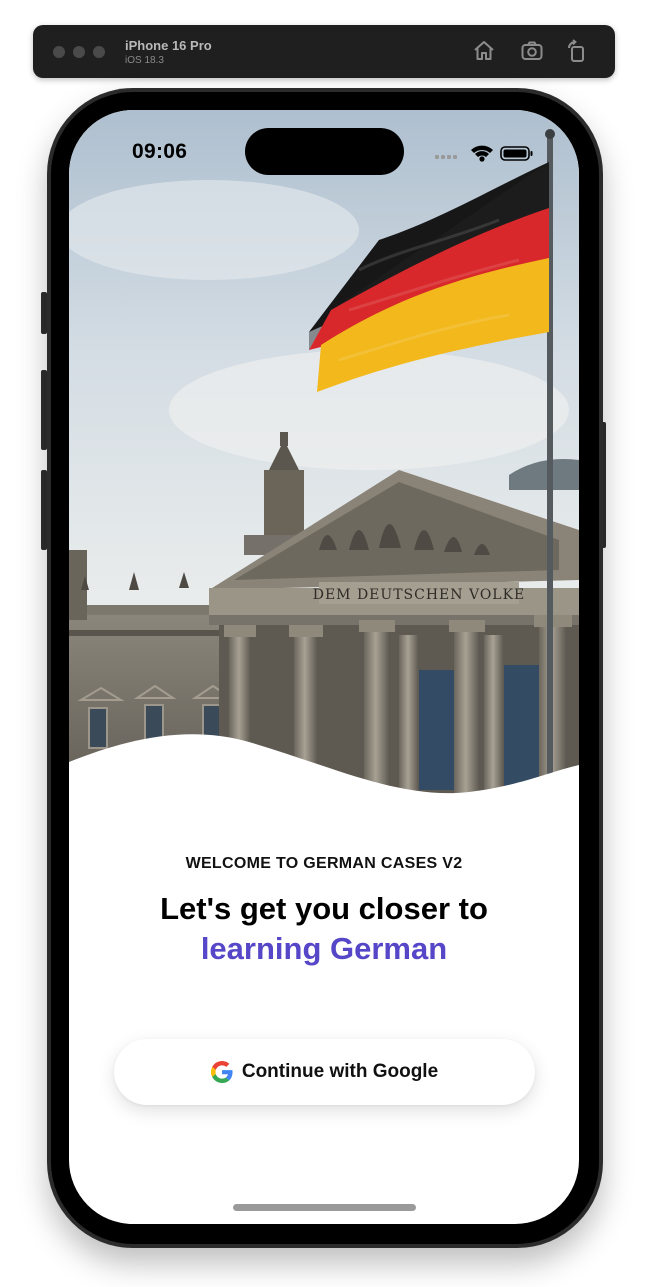 Image resolution: width=648 pixels, height=1287 pixels. What do you see at coordinates (144, 60) in the screenshot?
I see `os-version: iOS 18.3` at bounding box center [144, 60].